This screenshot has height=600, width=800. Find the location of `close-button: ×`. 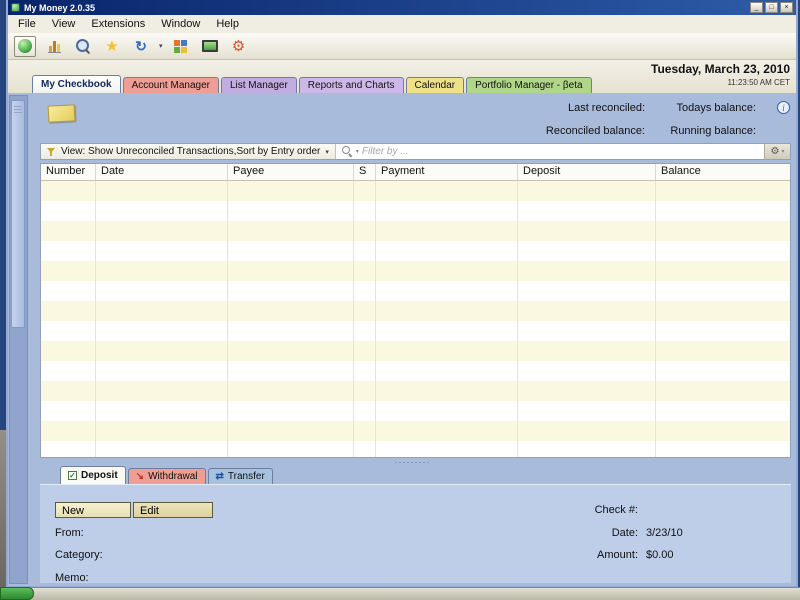

close-button: × is located at coordinates (786, 7).